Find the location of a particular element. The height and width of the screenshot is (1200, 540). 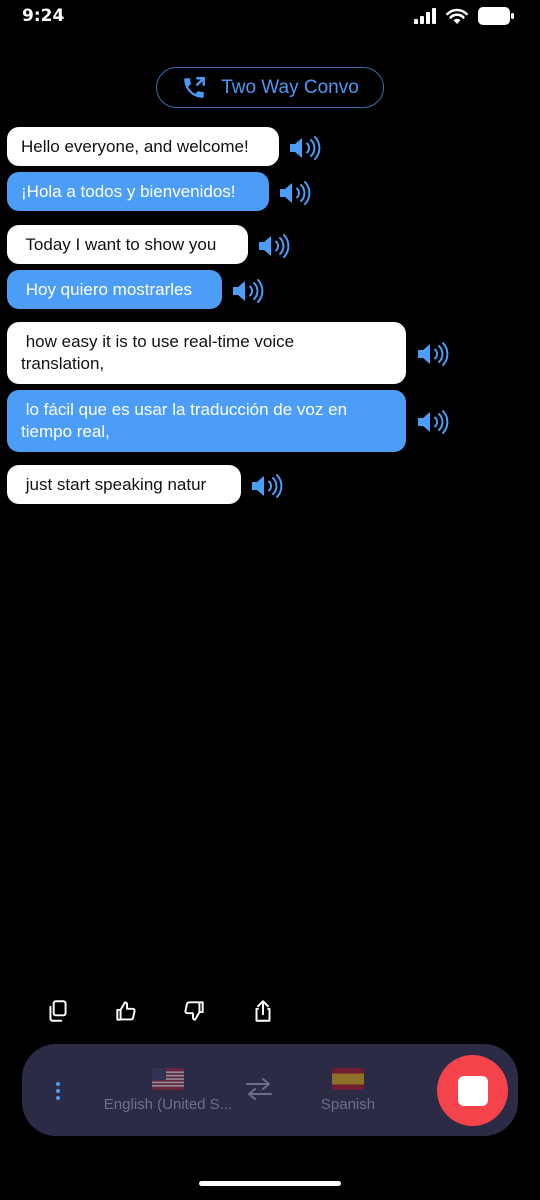

home-indicator is located at coordinates (270, 1183).